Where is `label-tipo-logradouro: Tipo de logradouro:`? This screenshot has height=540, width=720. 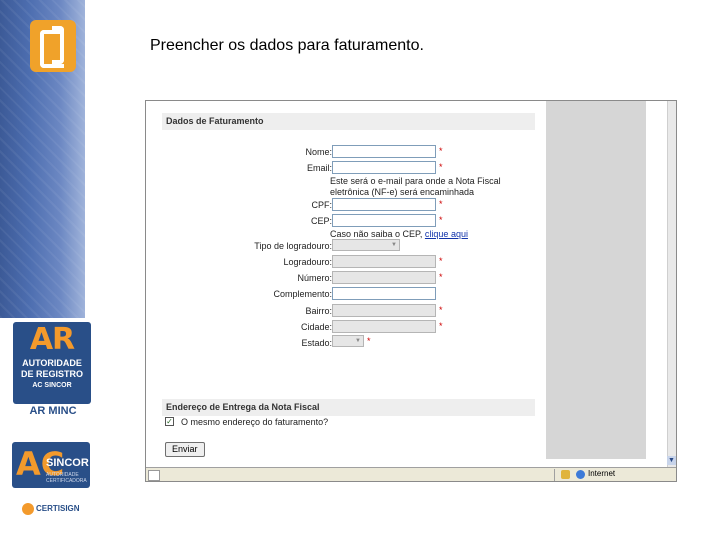
label-tipo-logradouro: Tipo de logradouro: is located at coordinates (293, 246).